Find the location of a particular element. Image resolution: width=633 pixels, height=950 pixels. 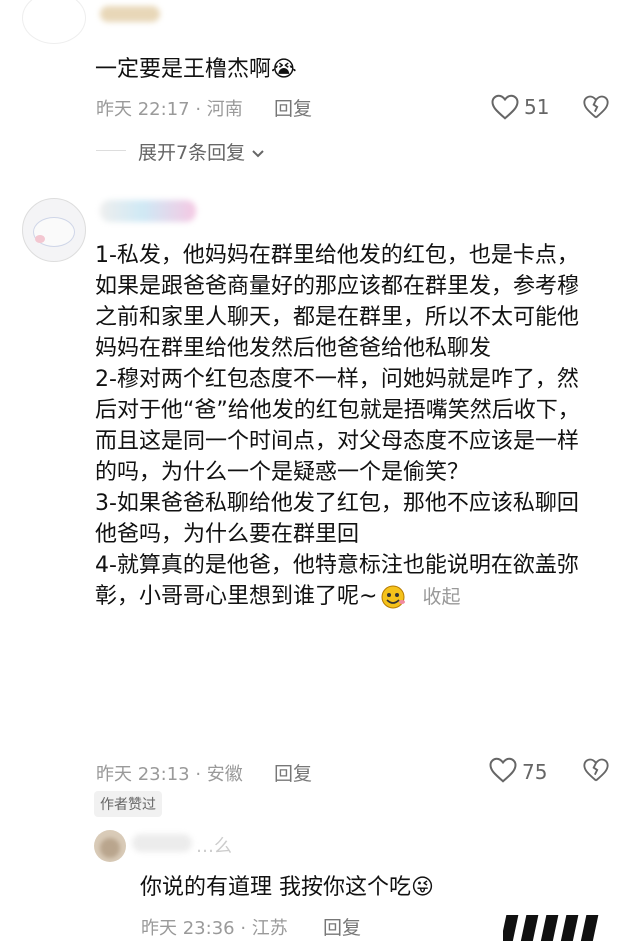

reply-body: 你说的有道理 我按你这个吃 is located at coordinates (275, 887).